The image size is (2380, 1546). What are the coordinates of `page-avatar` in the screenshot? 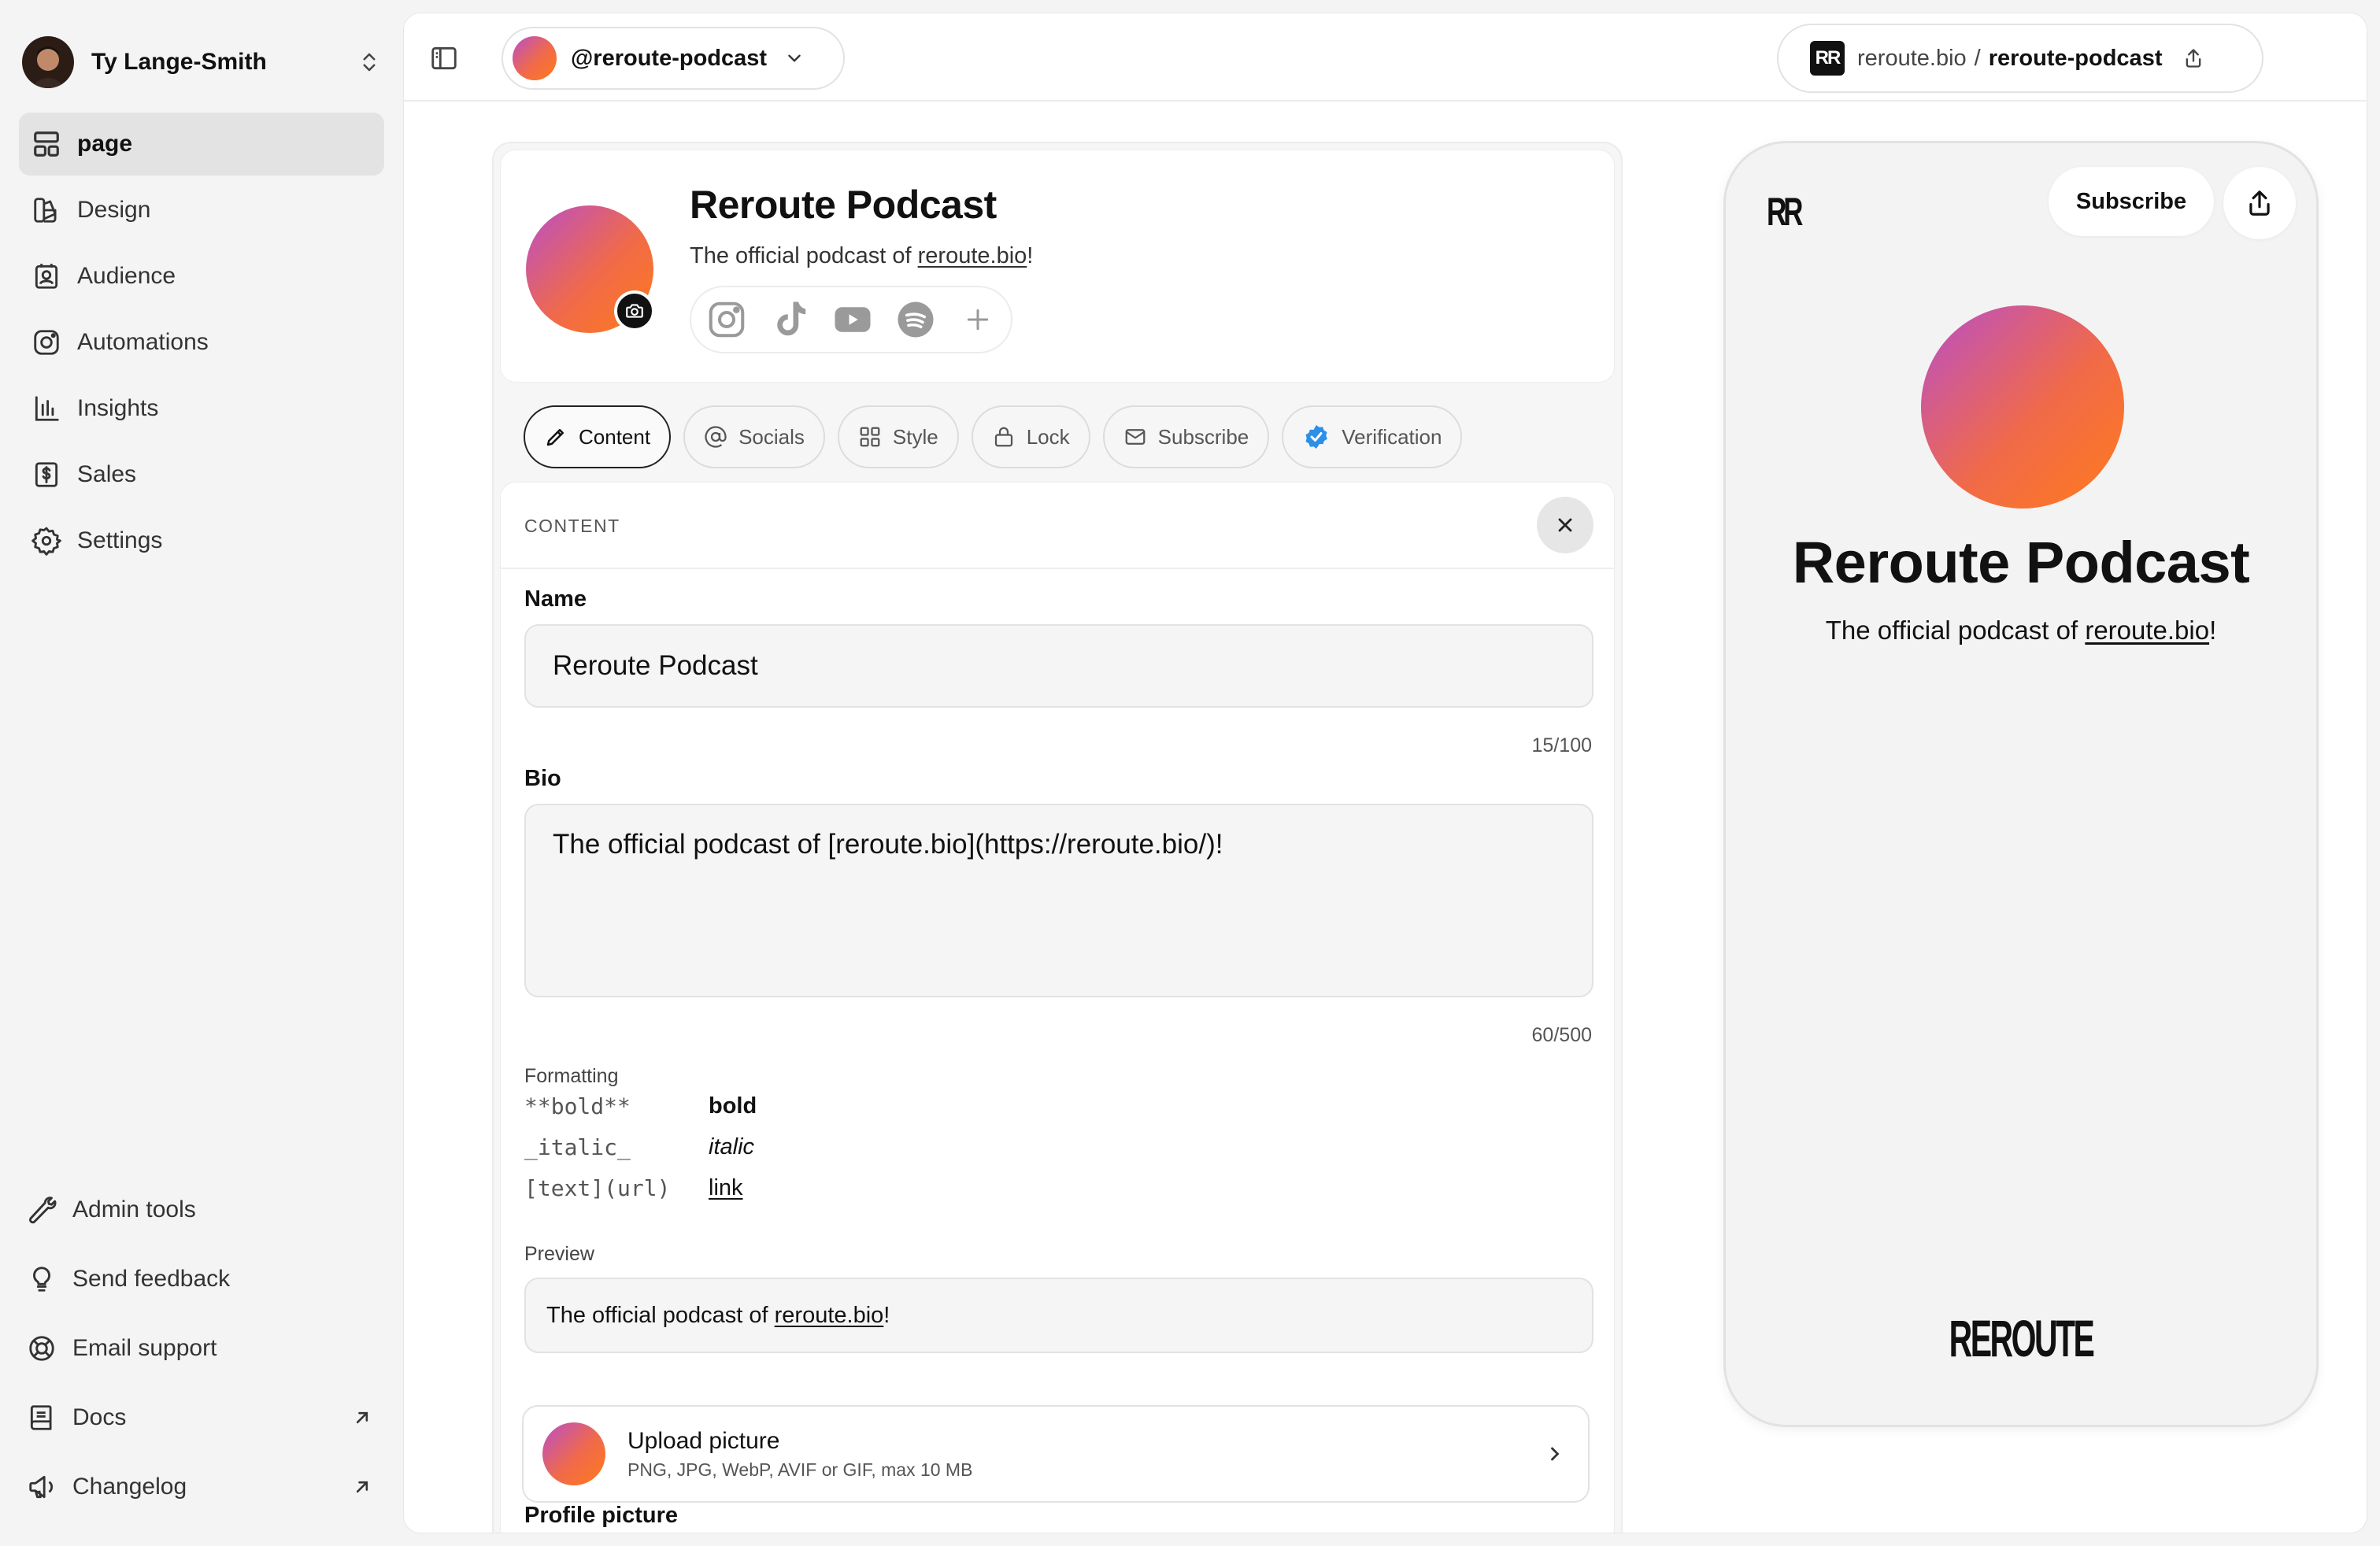 It's located at (535, 58).